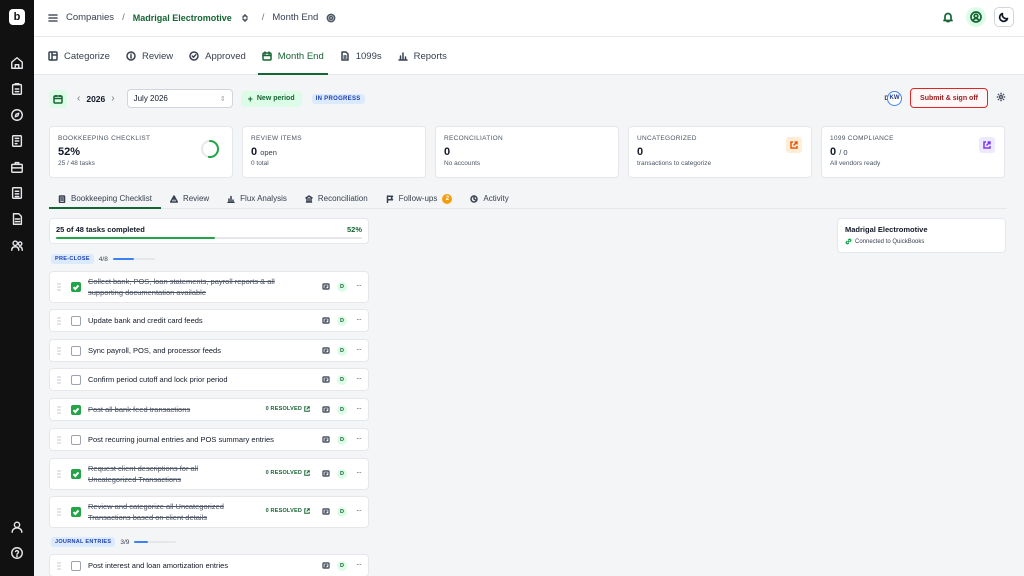  What do you see at coordinates (893, 98) in the screenshot?
I see `assignee-avatars: D KW` at bounding box center [893, 98].